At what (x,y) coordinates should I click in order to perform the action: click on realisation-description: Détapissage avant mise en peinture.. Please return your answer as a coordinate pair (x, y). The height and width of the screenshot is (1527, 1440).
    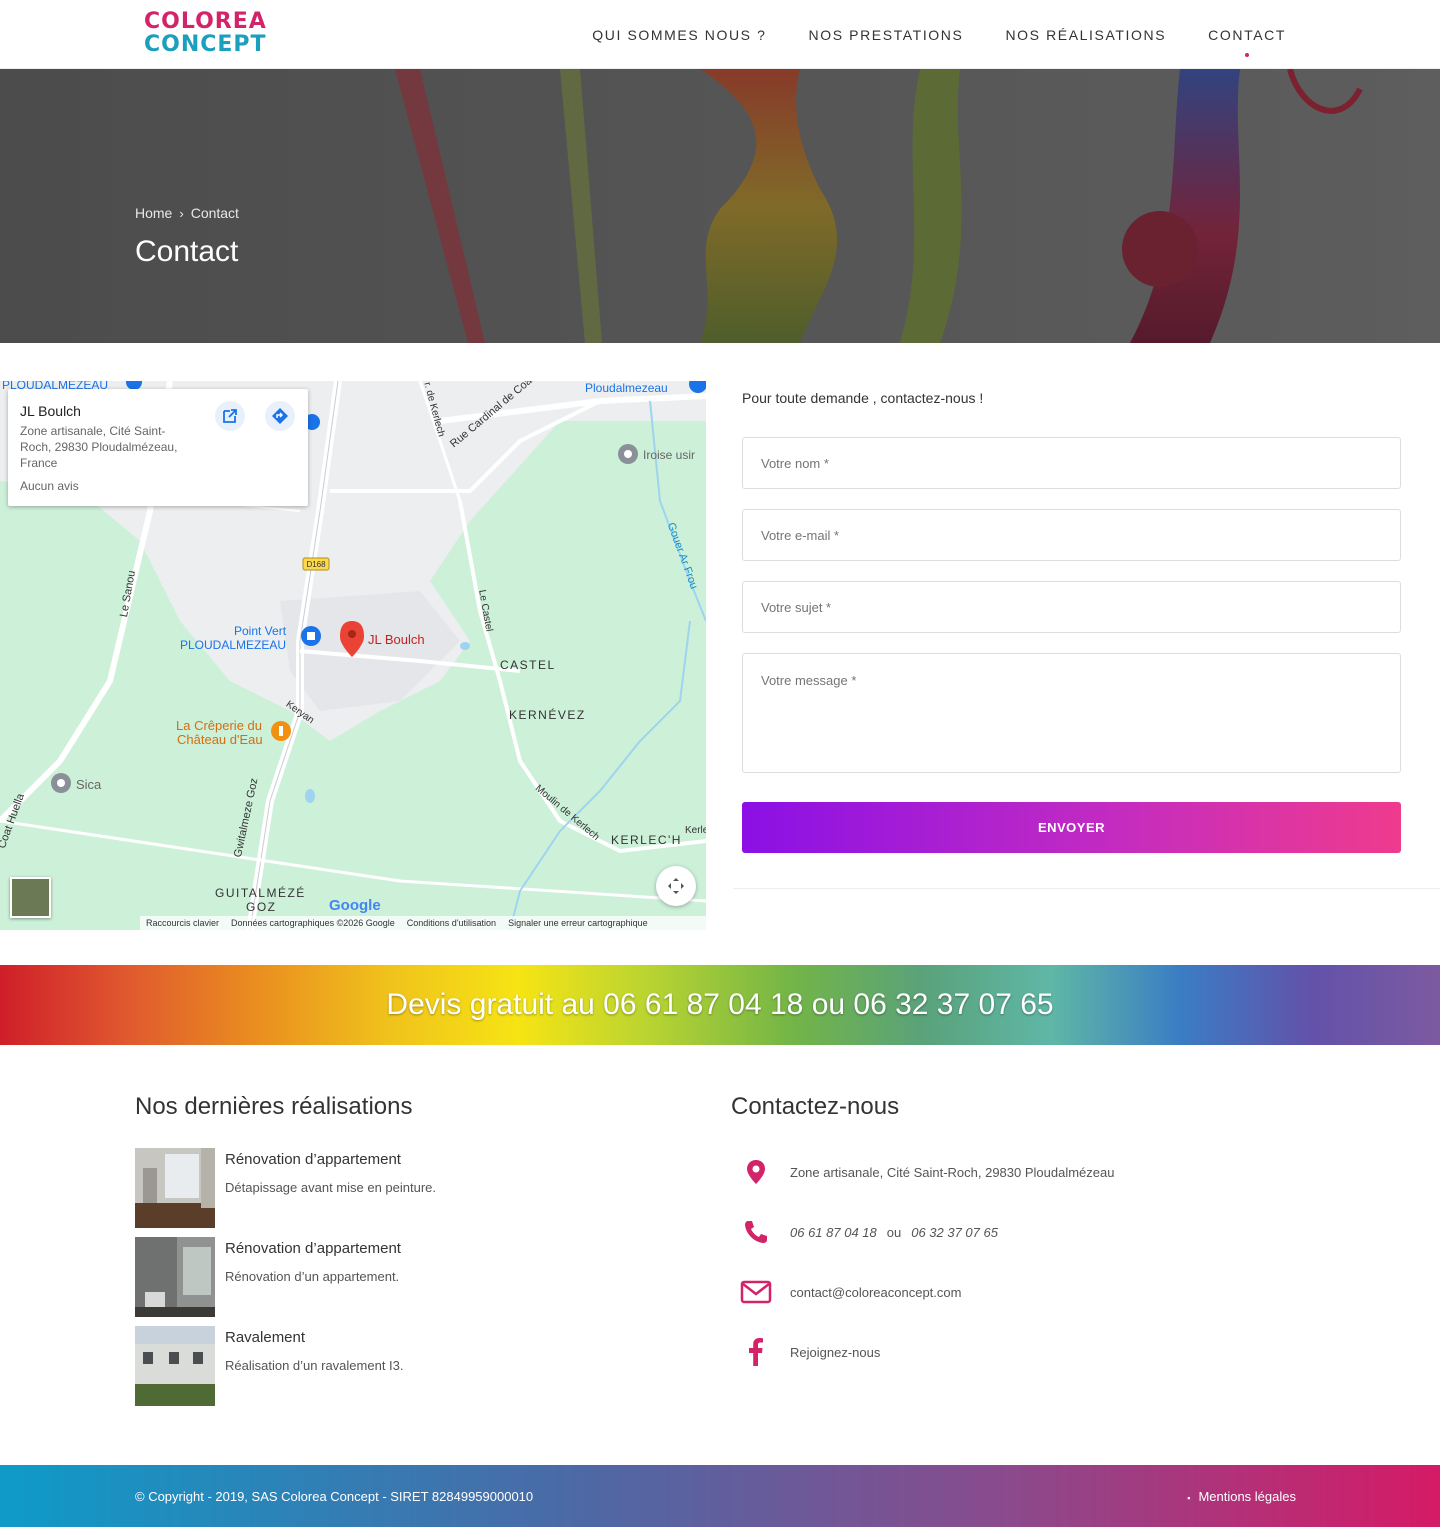
    Looking at the image, I should click on (331, 1187).